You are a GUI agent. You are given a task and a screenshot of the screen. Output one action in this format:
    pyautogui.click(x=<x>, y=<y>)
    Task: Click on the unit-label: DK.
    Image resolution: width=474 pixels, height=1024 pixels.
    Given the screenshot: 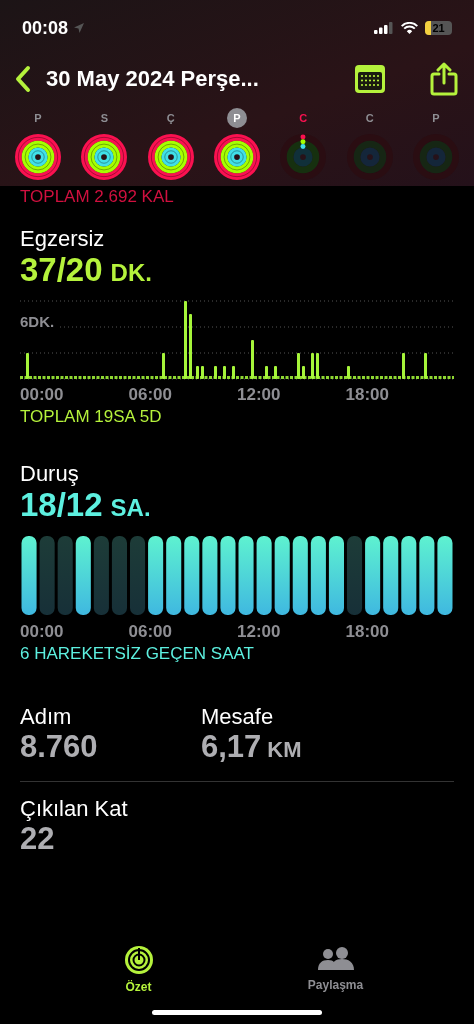 What is the action you would take?
    pyautogui.click(x=131, y=273)
    